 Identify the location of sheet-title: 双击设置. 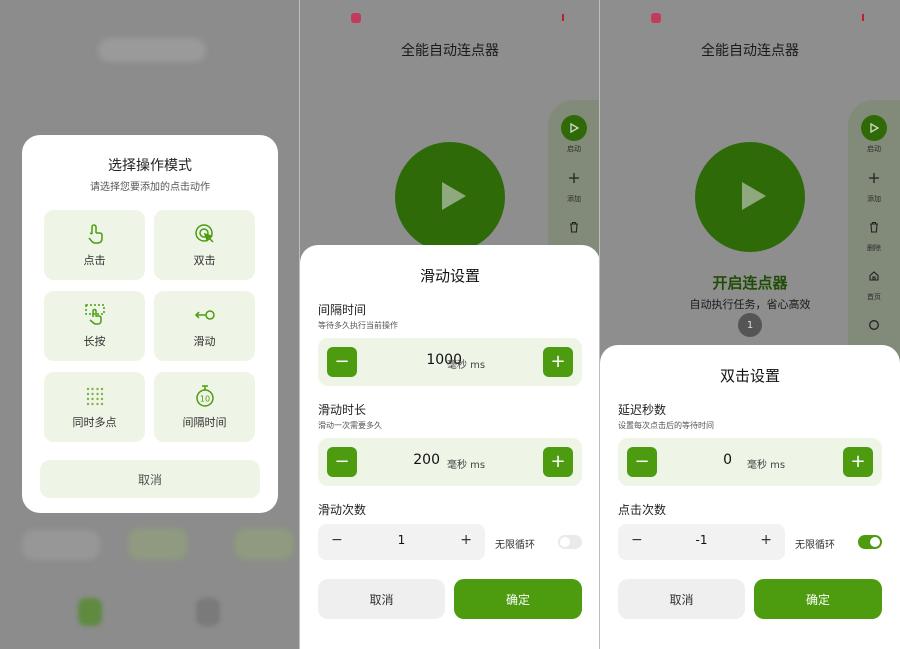
(749, 376).